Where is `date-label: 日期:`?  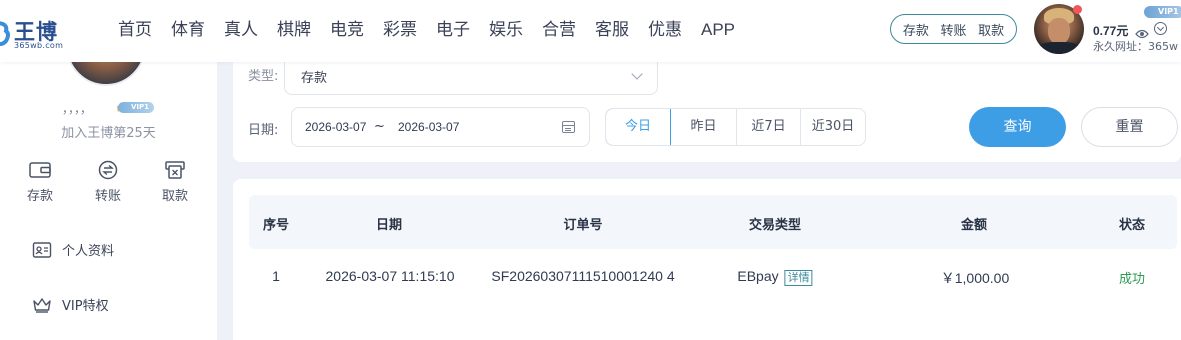
date-label: 日期: is located at coordinates (263, 130).